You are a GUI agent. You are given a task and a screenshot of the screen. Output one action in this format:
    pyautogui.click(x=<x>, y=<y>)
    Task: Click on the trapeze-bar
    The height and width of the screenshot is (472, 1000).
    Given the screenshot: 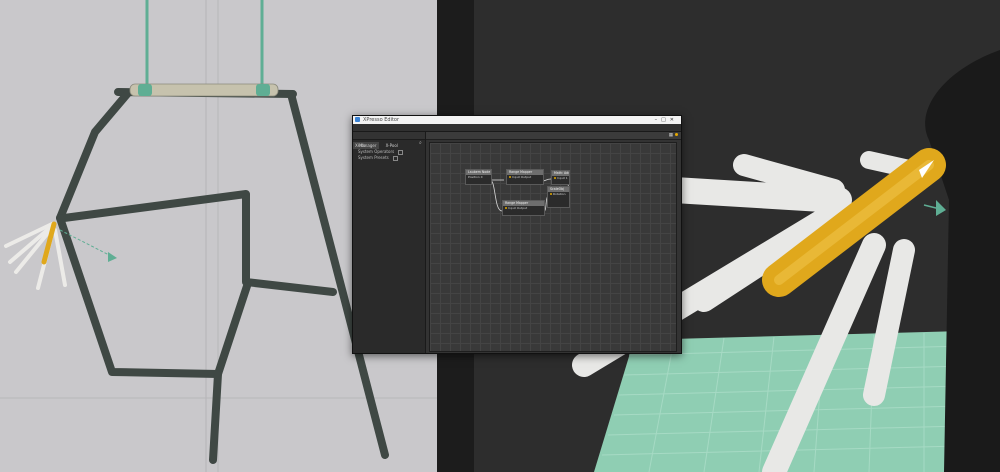 What is the action you would take?
    pyautogui.click(x=204, y=90)
    